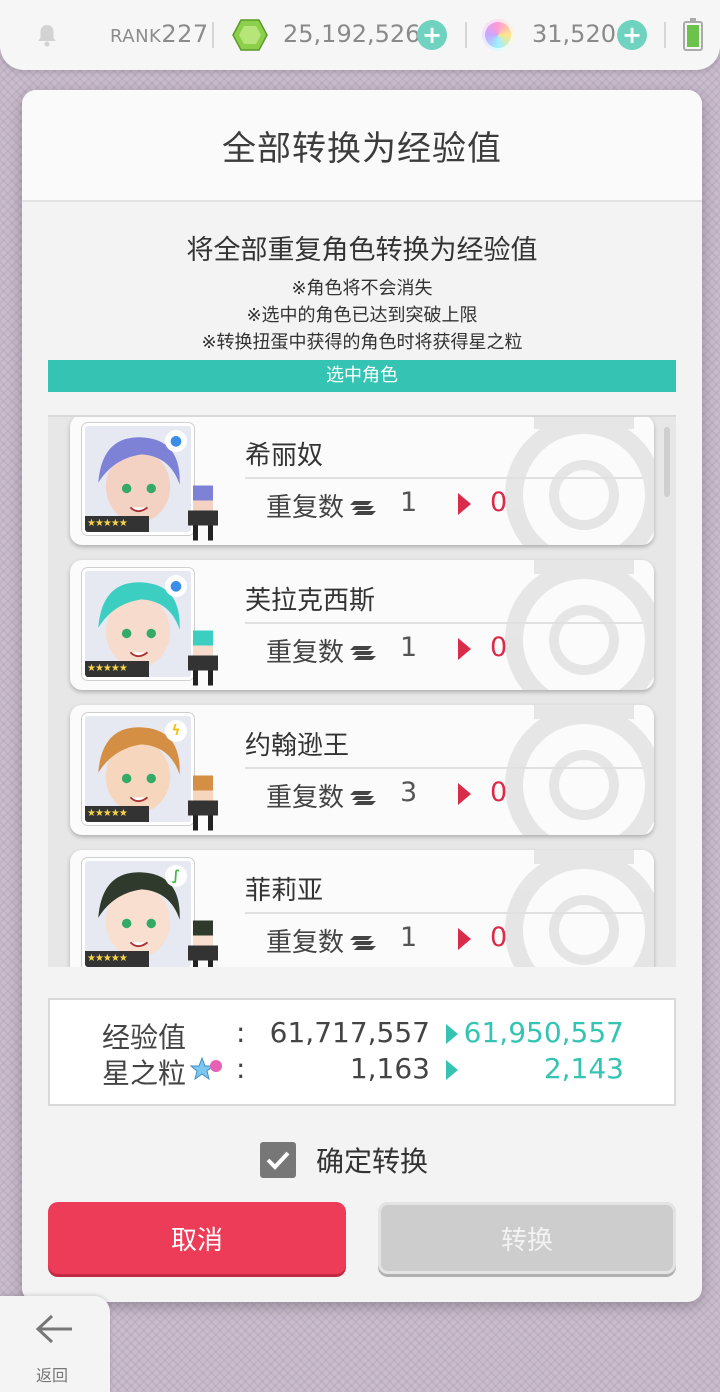  I want to click on exp-row: 经验值 : 61,717,557 61,950,557, so click(362, 1035).